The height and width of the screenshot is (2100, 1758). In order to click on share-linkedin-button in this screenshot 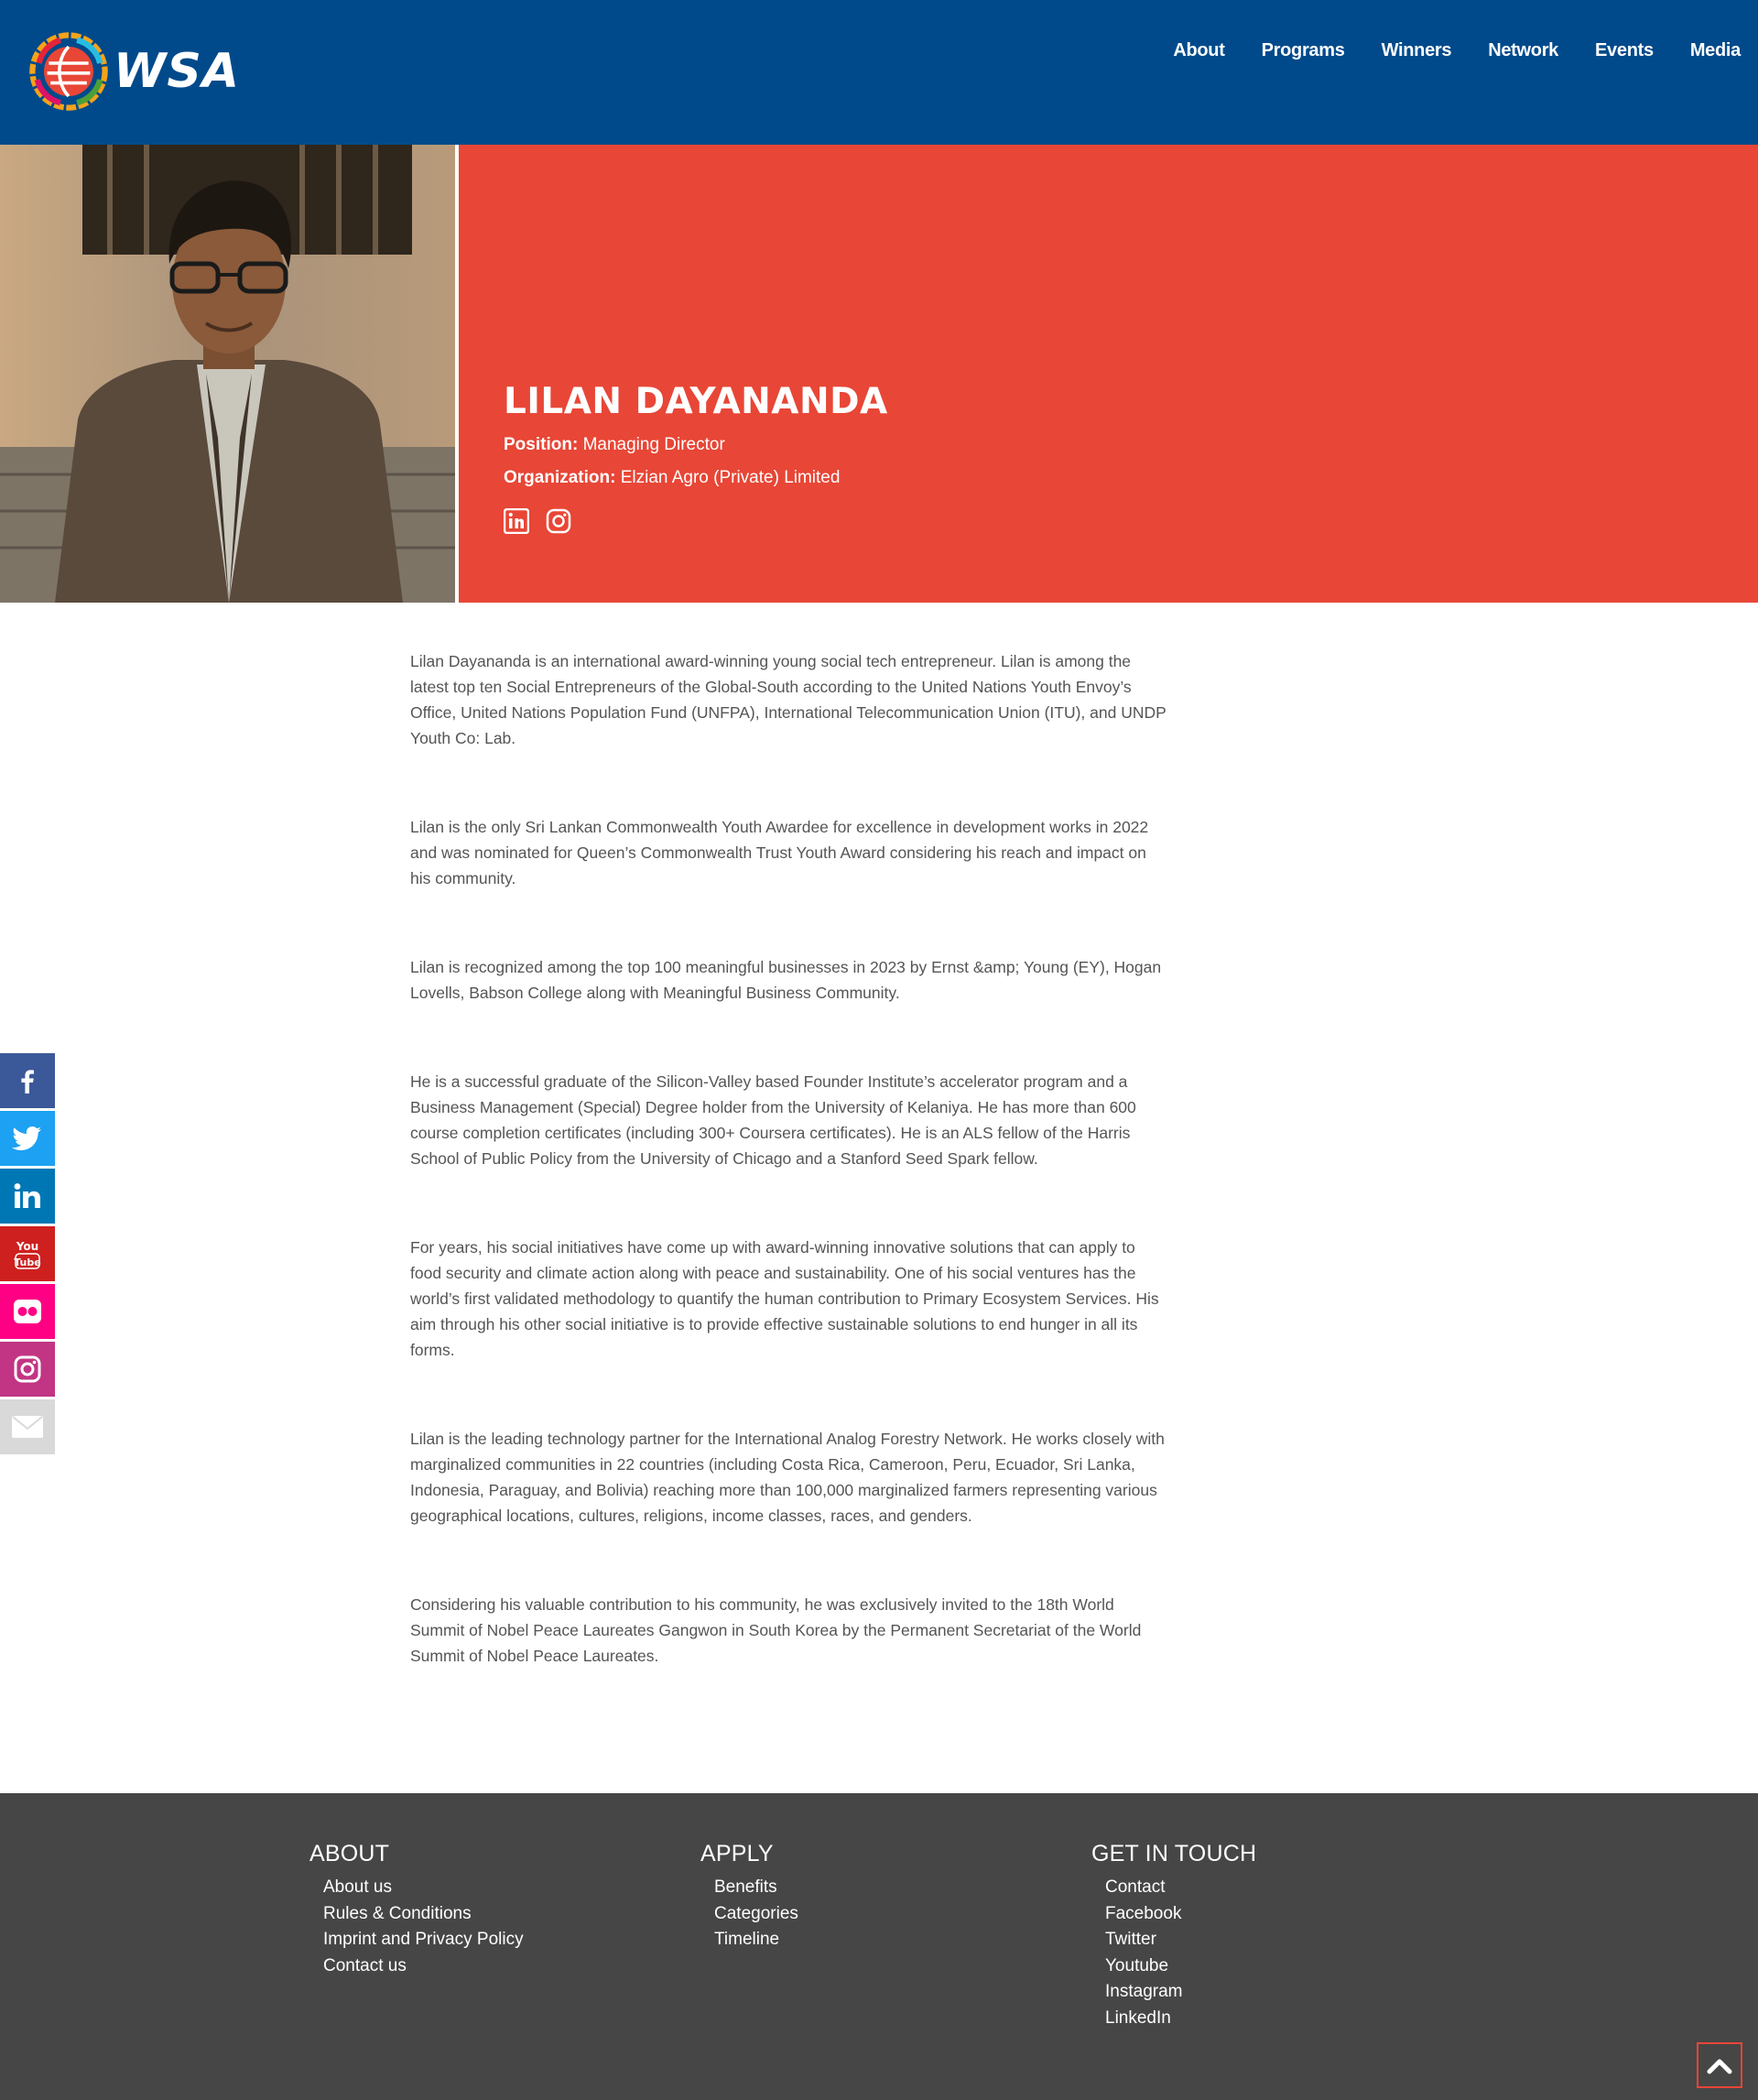, I will do `click(28, 1197)`.